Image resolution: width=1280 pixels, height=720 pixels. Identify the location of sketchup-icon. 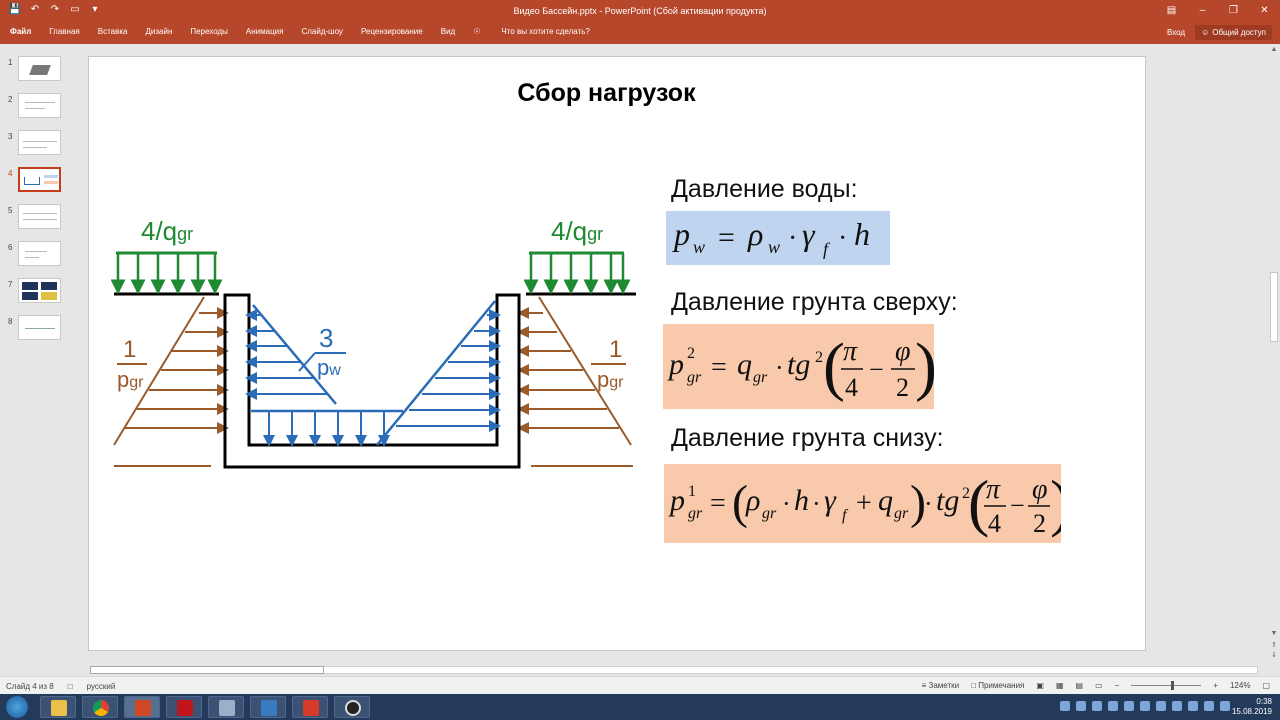
(311, 708).